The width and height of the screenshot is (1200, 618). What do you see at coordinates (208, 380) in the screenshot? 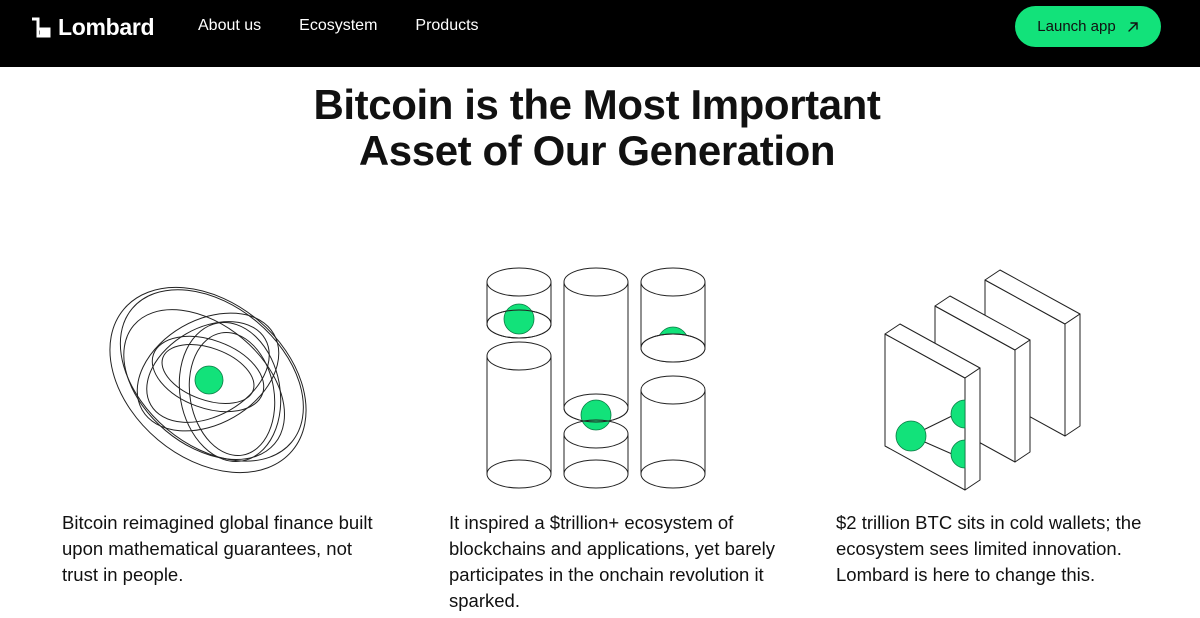
I see `interlocking-rings-illustration` at bounding box center [208, 380].